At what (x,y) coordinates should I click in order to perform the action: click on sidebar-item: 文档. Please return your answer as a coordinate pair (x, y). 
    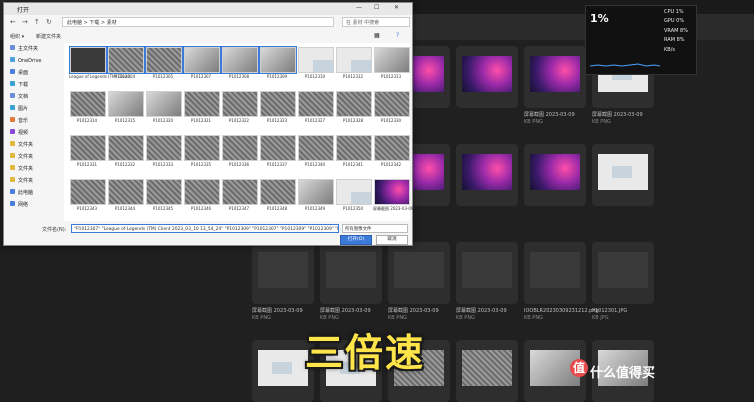
    Looking at the image, I should click on (19, 97).